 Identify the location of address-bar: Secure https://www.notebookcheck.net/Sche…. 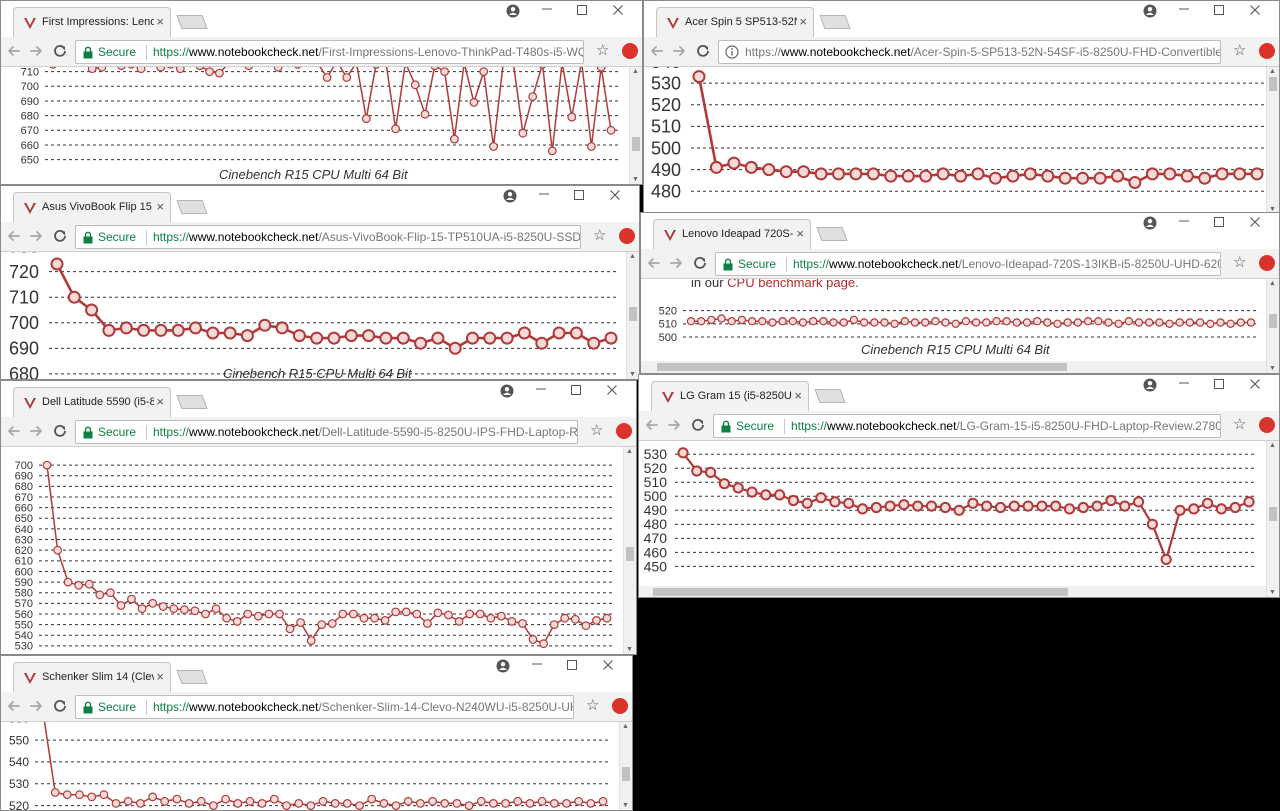
(324, 707).